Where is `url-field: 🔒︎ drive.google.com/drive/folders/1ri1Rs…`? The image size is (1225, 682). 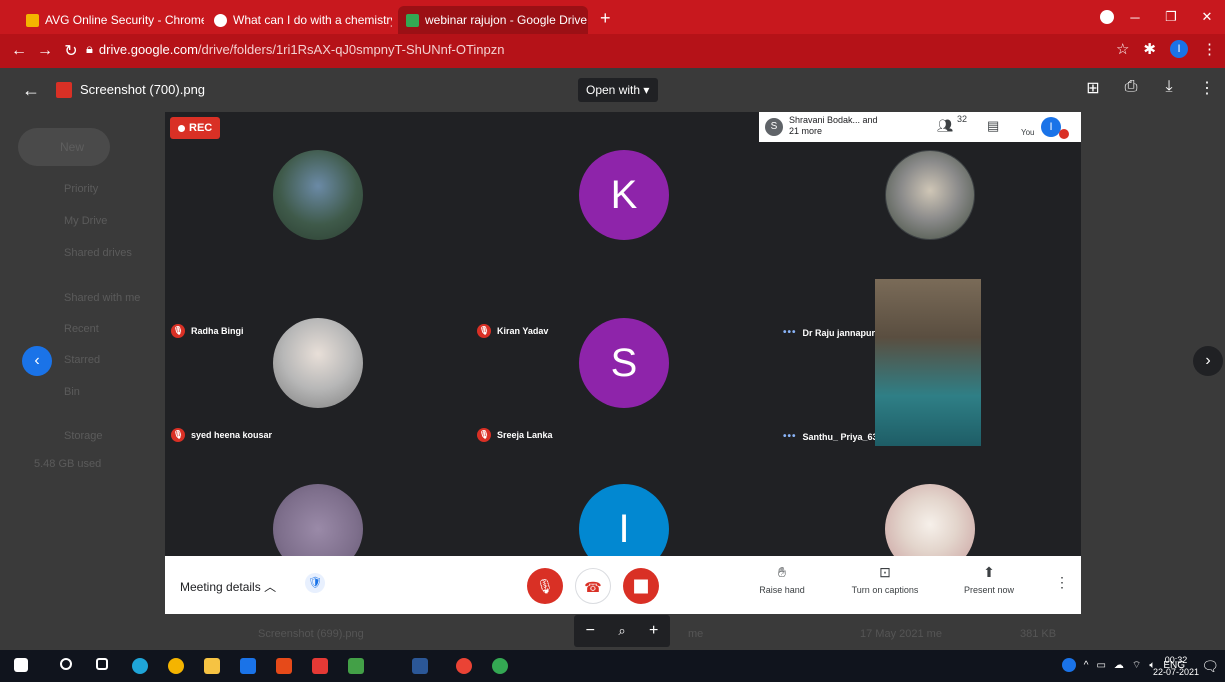
url-field: 🔒︎ drive.google.com/drive/folders/1ri1Rs… is located at coordinates (295, 49).